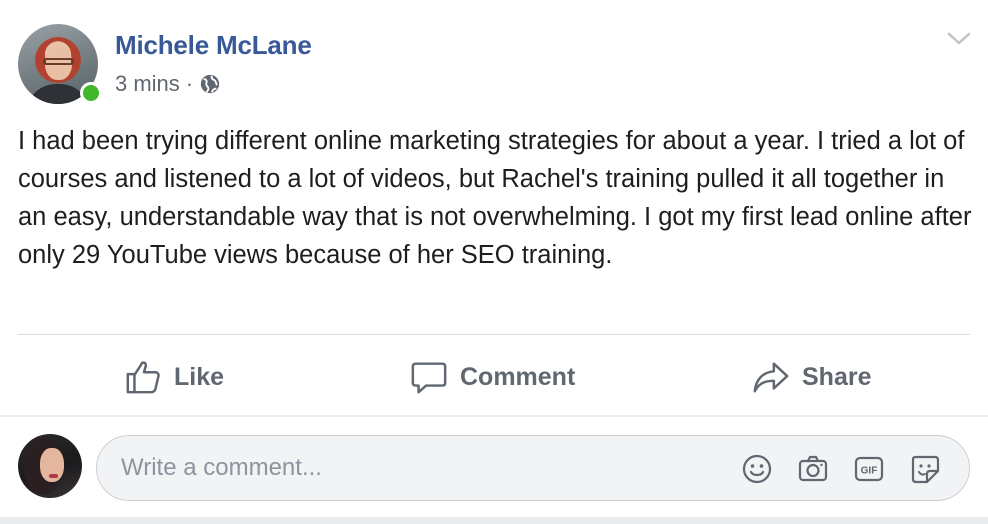  What do you see at coordinates (147, 84) in the screenshot?
I see `post-timestamp: 3 mins` at bounding box center [147, 84].